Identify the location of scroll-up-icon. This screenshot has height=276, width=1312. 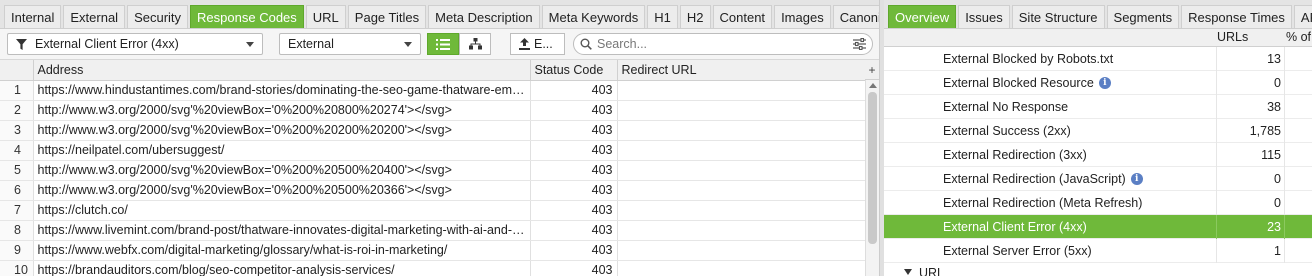
(873, 85).